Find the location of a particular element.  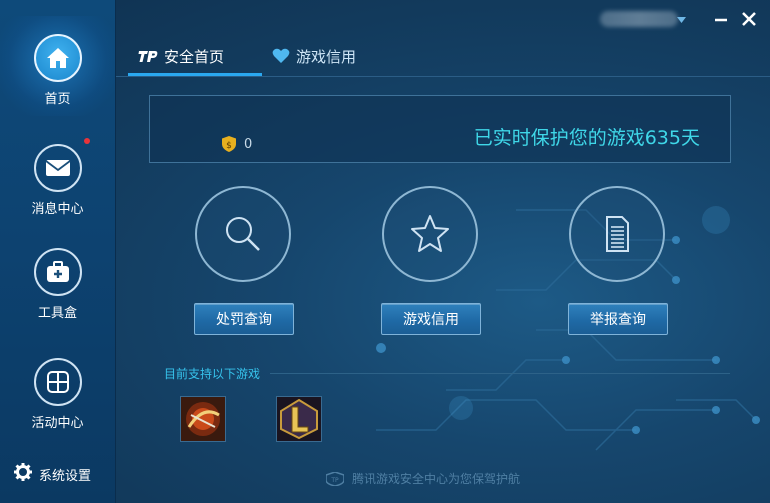

heart-icon is located at coordinates (281, 55).